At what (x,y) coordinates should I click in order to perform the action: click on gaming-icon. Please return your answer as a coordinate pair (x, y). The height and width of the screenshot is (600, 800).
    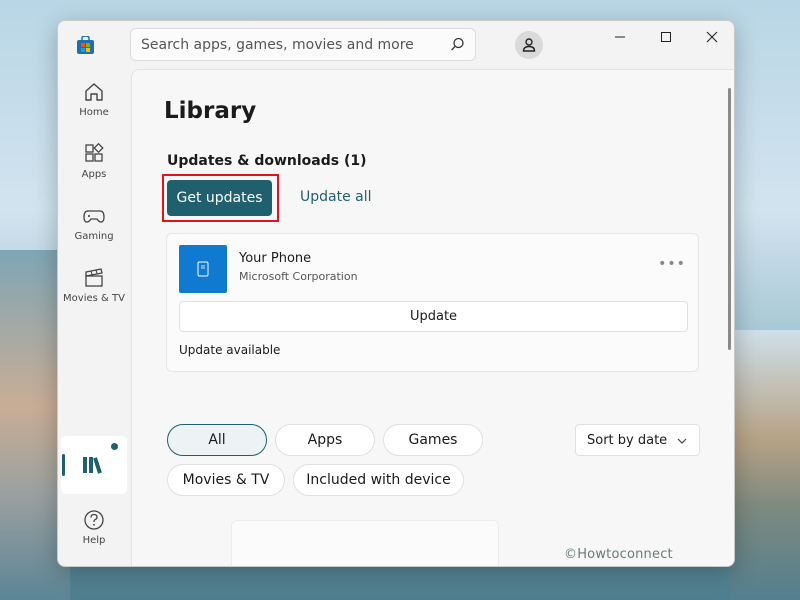
    Looking at the image, I should click on (94, 216).